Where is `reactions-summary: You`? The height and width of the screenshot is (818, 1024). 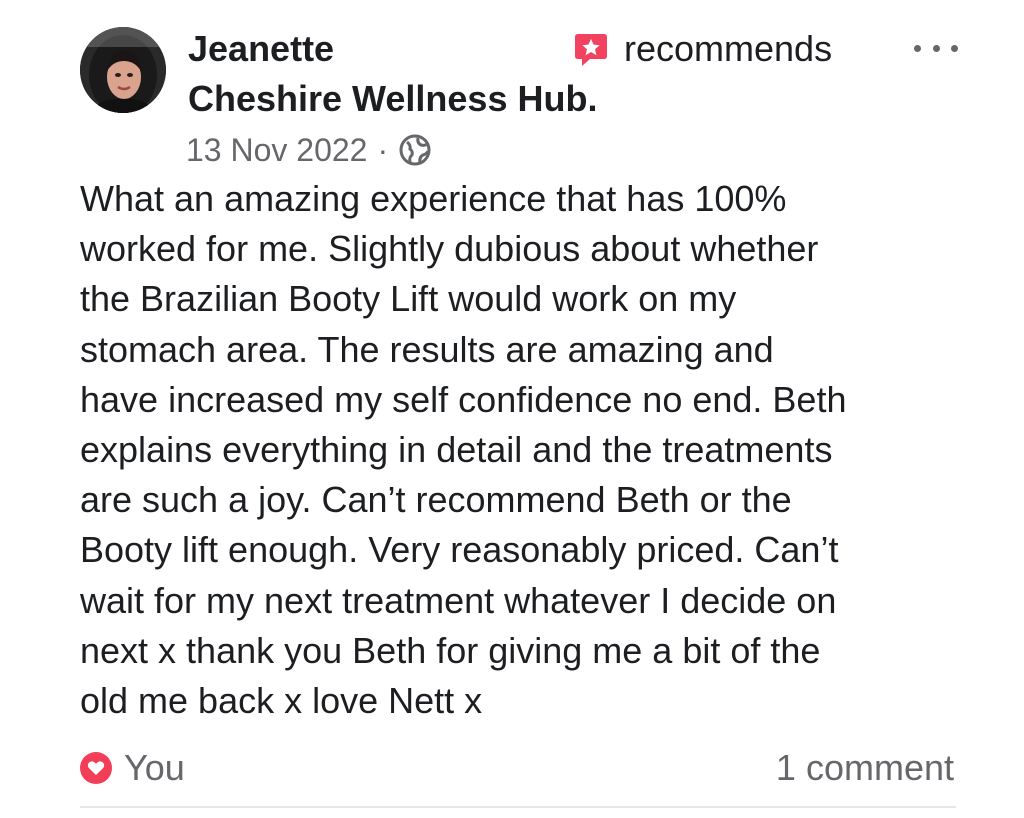
reactions-summary: You is located at coordinates (132, 768).